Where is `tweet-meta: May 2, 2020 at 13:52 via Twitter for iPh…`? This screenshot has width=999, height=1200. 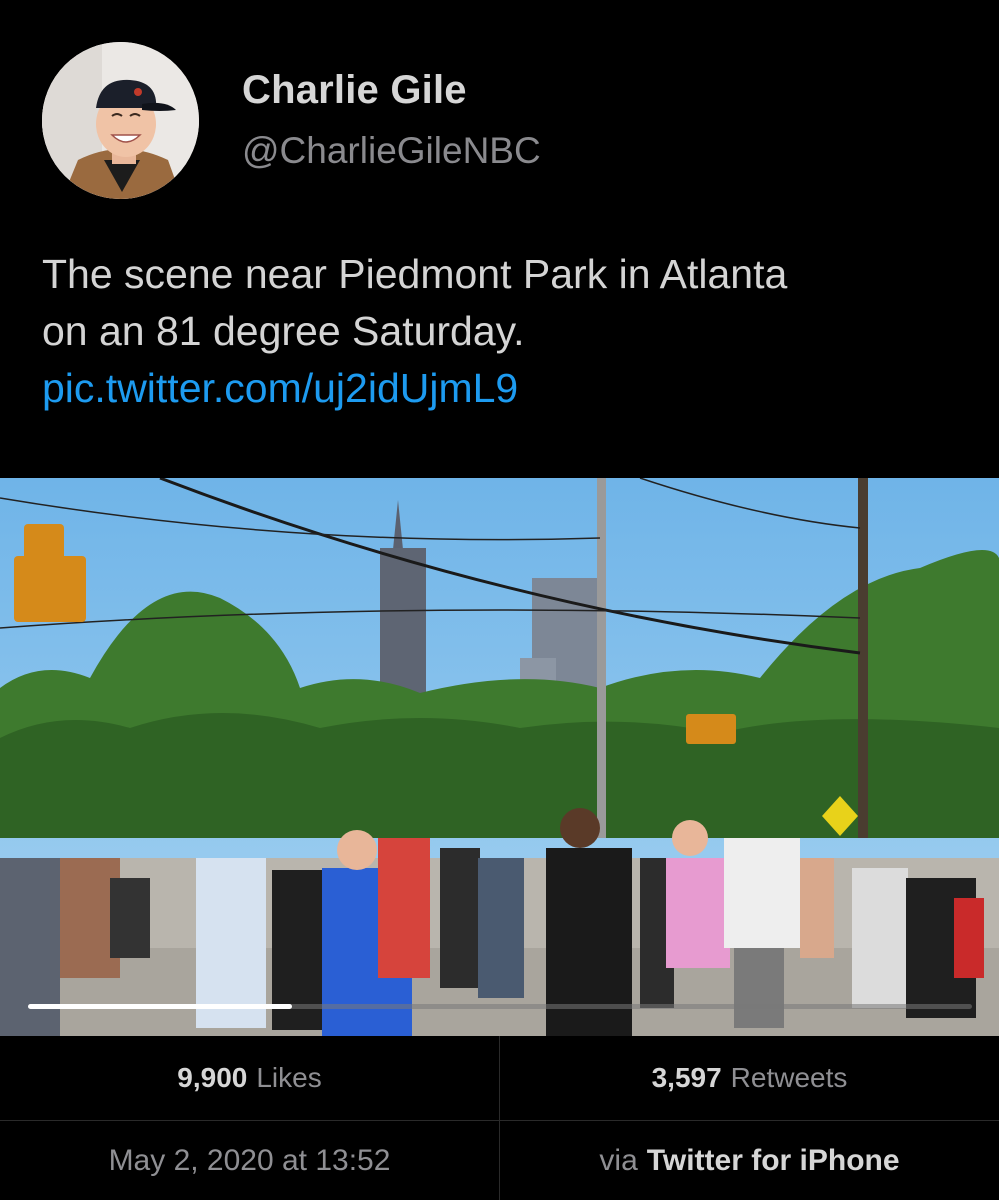 tweet-meta: May 2, 2020 at 13:52 via Twitter for iPh… is located at coordinates (499, 1160).